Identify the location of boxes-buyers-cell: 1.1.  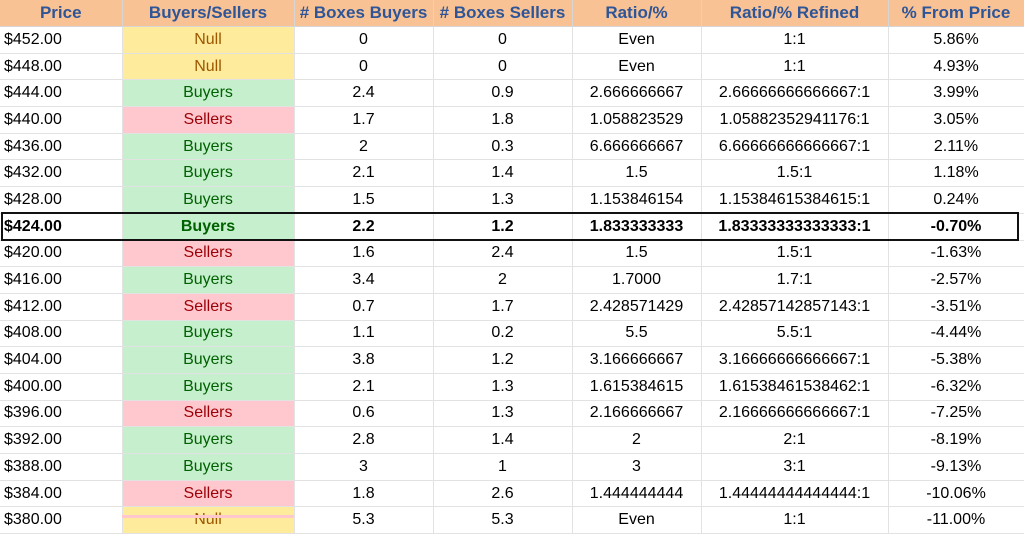
(364, 334).